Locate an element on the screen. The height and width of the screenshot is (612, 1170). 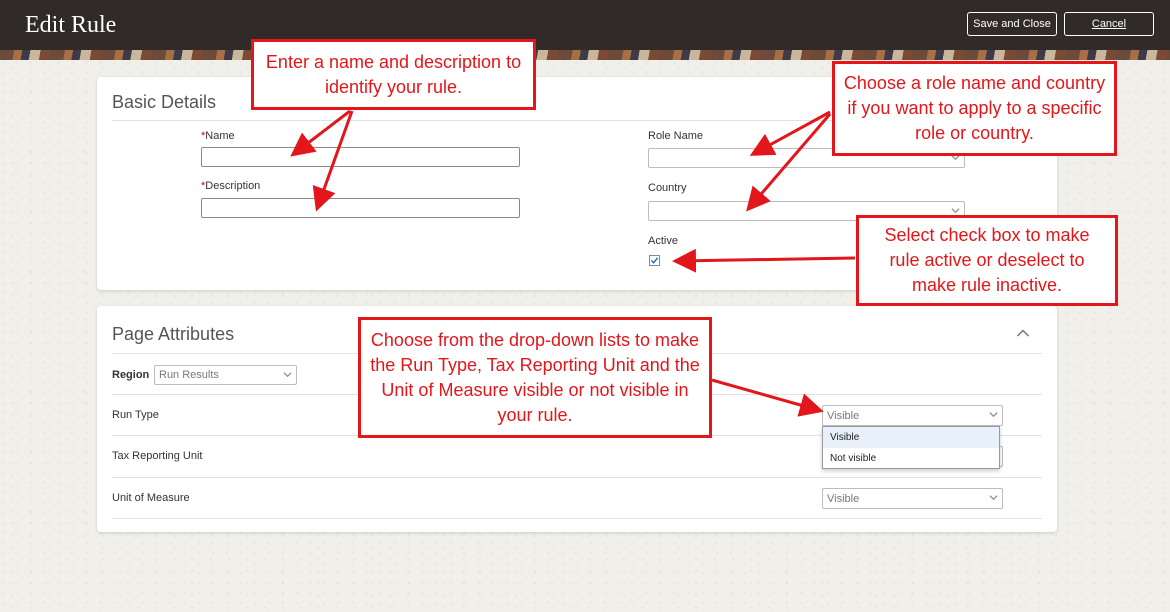
name-label: *Name is located at coordinates (218, 136).